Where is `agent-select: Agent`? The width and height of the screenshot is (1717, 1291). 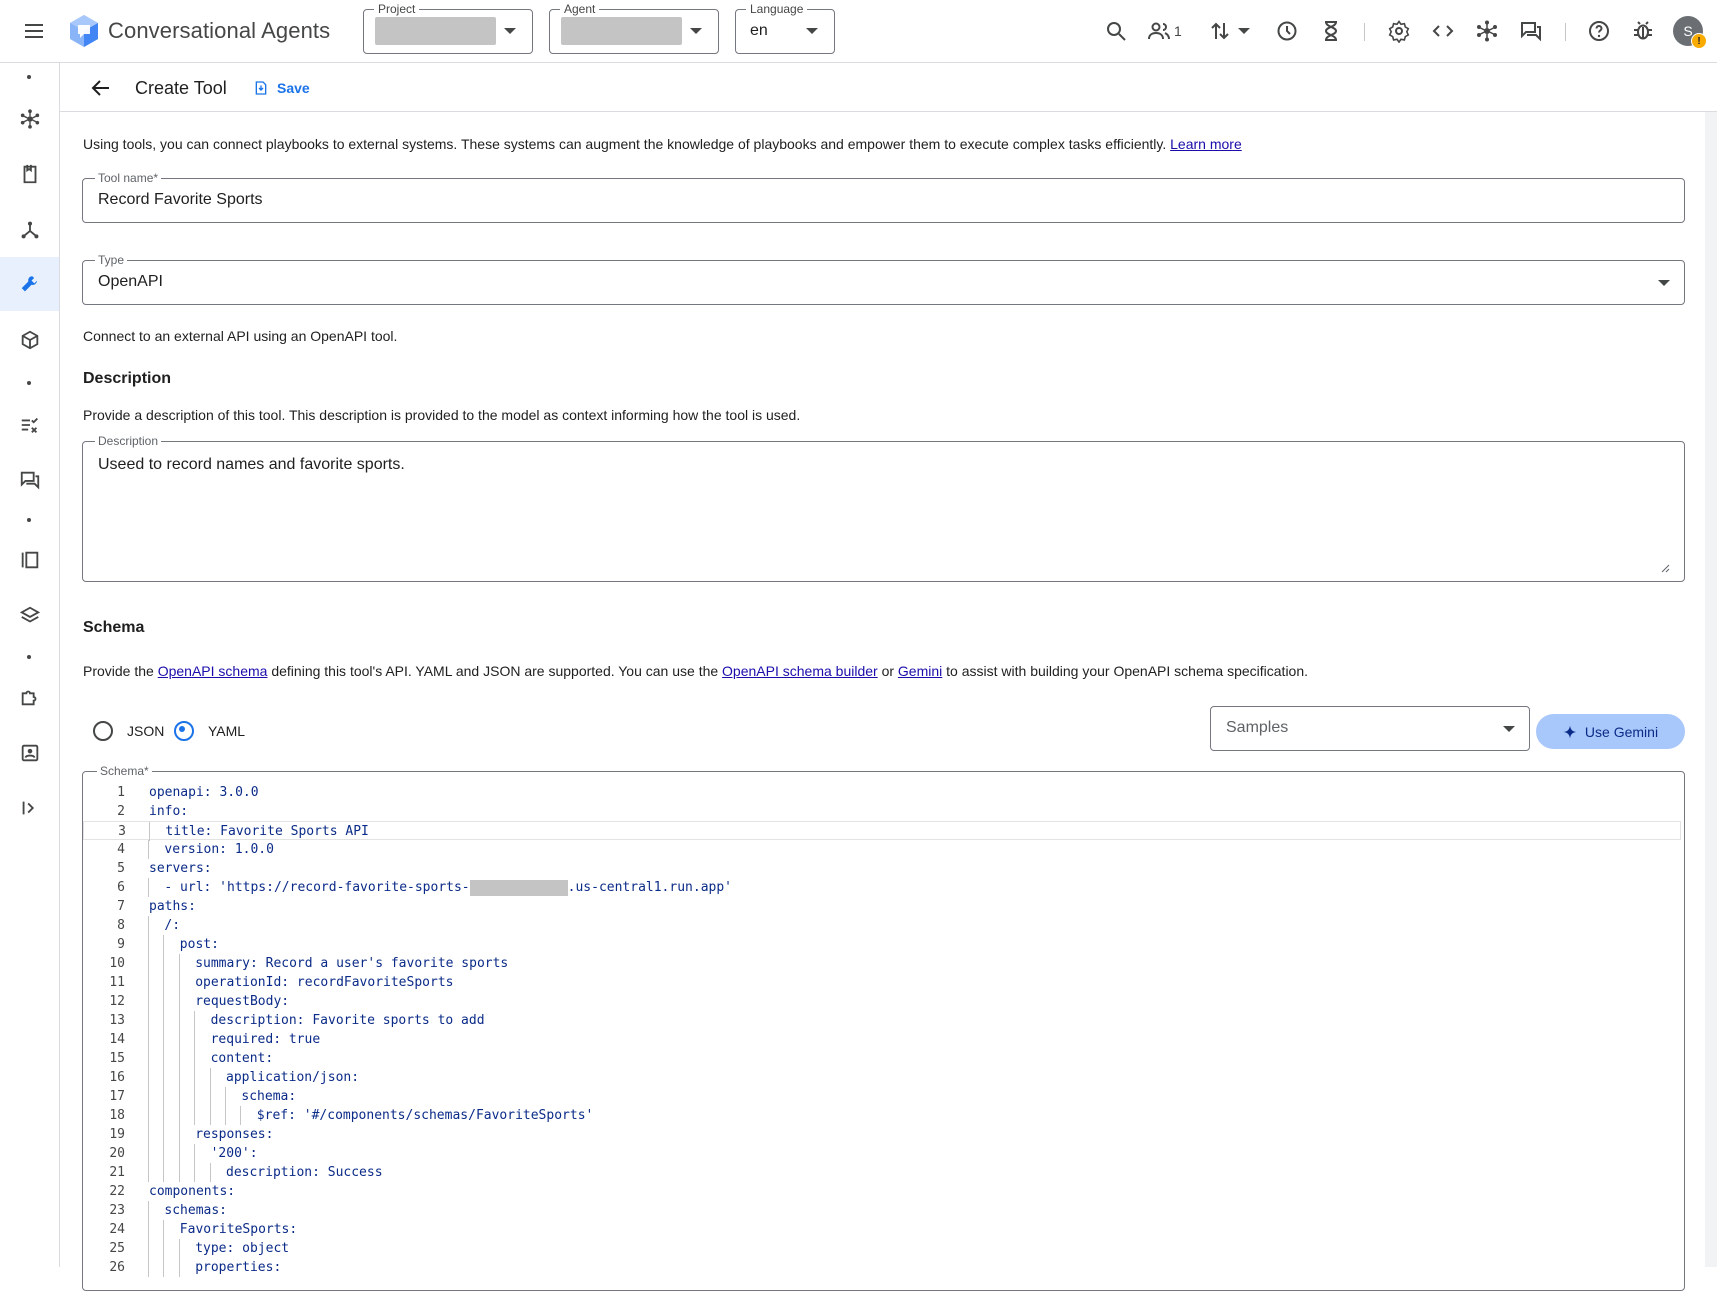 agent-select: Agent is located at coordinates (634, 28).